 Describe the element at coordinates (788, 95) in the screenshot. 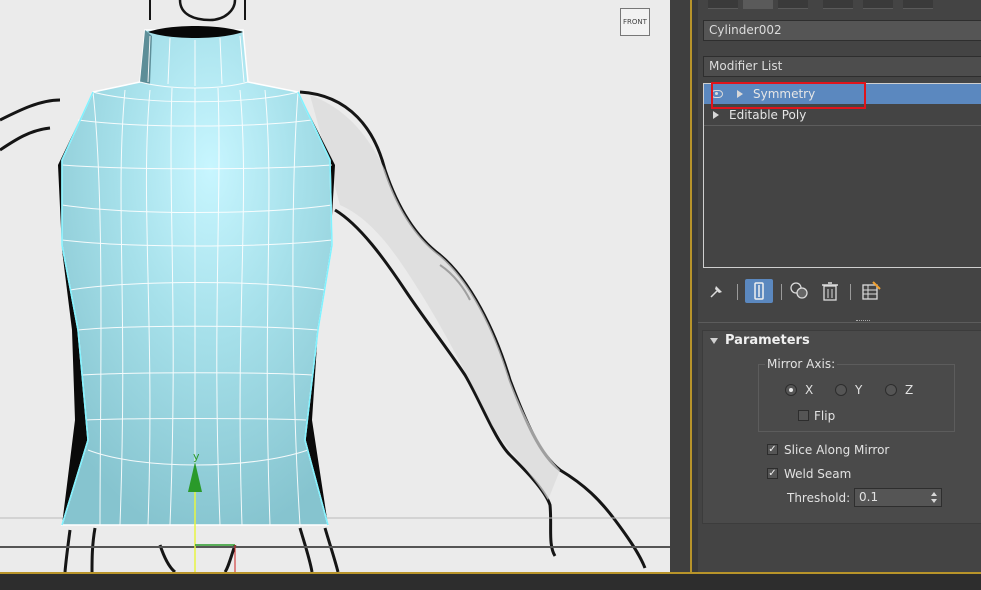

I see `highlight-box` at that location.